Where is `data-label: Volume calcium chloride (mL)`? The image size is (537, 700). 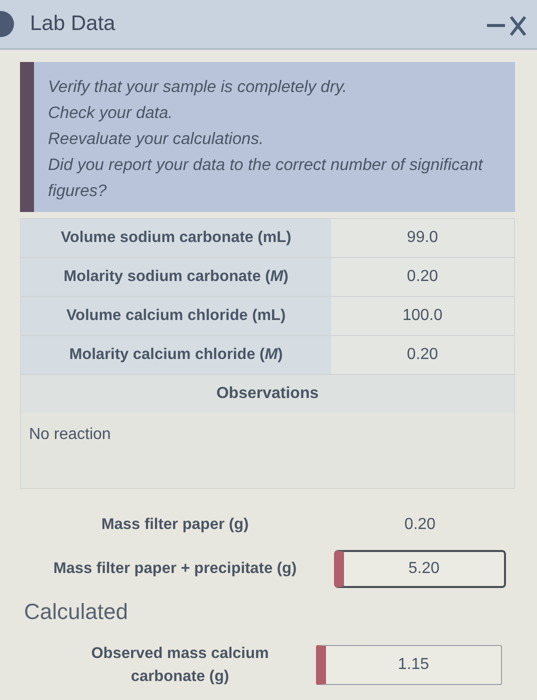
data-label: Volume calcium chloride (mL) is located at coordinates (176, 316).